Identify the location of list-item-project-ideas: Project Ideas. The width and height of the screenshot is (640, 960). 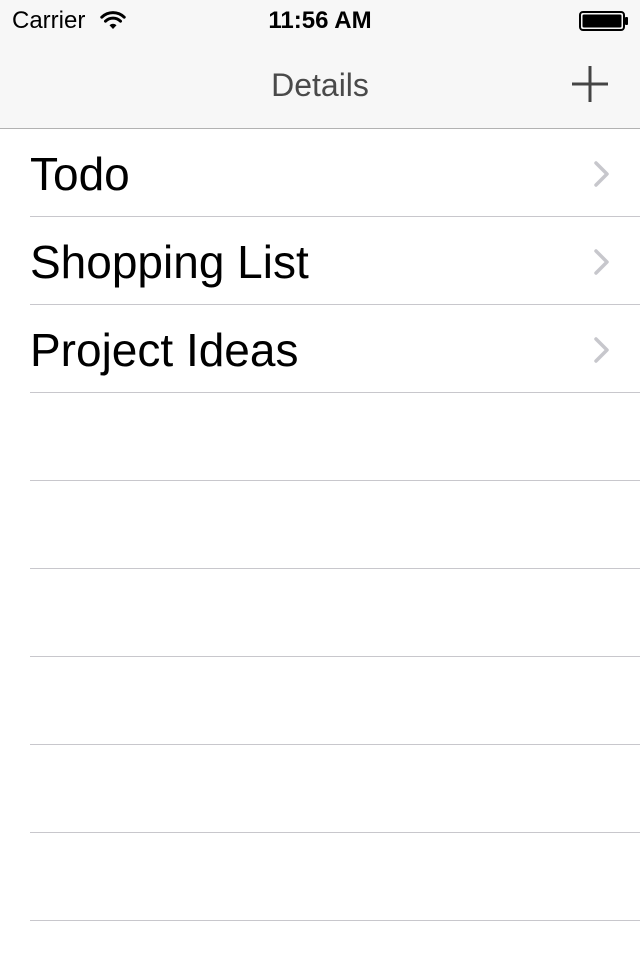
(320, 349).